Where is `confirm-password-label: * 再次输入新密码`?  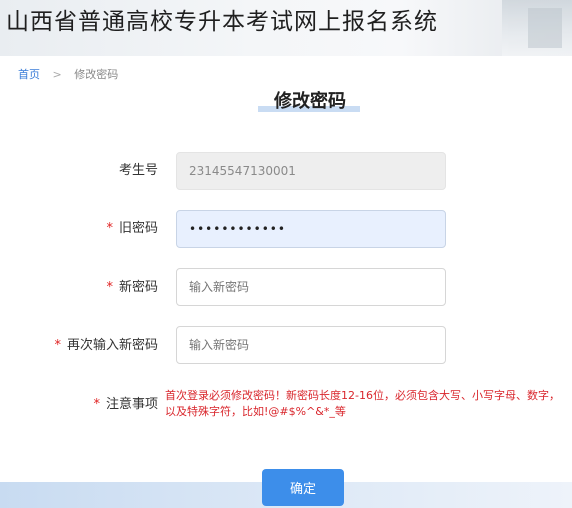
confirm-password-label: * 再次输入新密码 is located at coordinates (106, 346).